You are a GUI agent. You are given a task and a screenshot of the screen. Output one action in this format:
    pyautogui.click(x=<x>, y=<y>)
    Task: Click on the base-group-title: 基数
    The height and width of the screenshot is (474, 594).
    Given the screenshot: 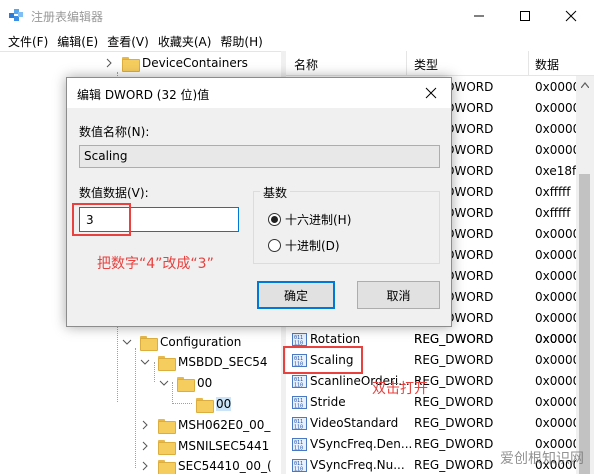 What is the action you would take?
    pyautogui.click(x=275, y=192)
    